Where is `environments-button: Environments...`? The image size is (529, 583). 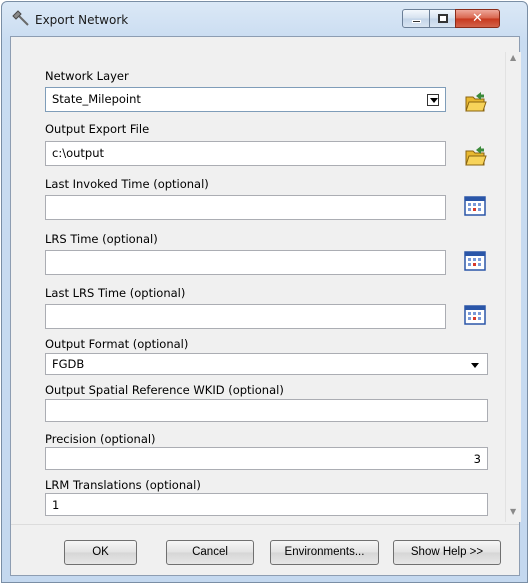 environments-button: Environments... is located at coordinates (324, 552).